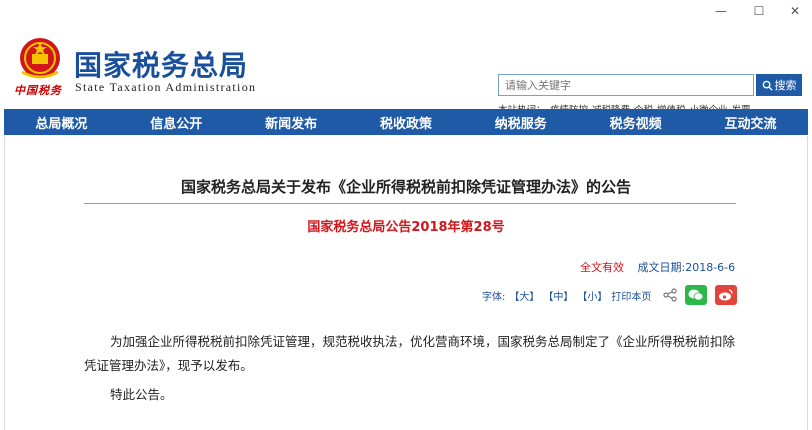 This screenshot has width=812, height=430. I want to click on article-meta: 全文有效 成文日期:2018-6-6, so click(657, 267).